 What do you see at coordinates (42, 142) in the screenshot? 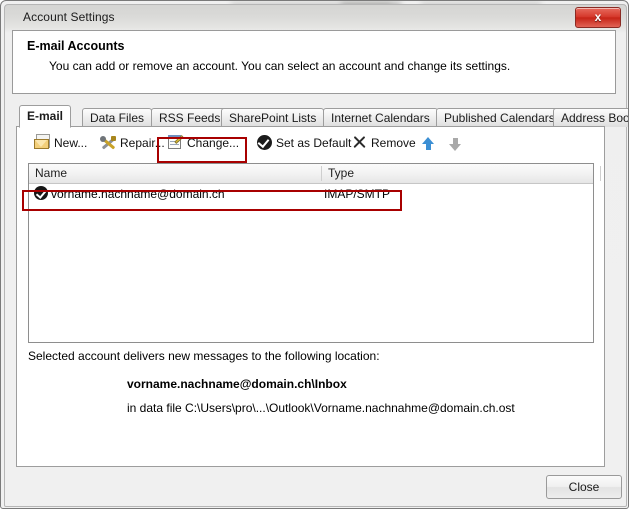
I see `new-account-icon` at bounding box center [42, 142].